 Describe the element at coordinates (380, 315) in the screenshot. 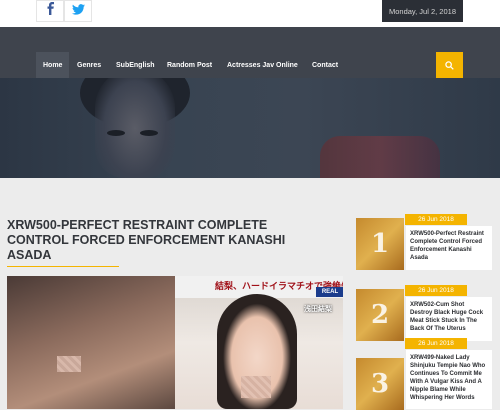

I see `post-thumbnail: 2` at that location.